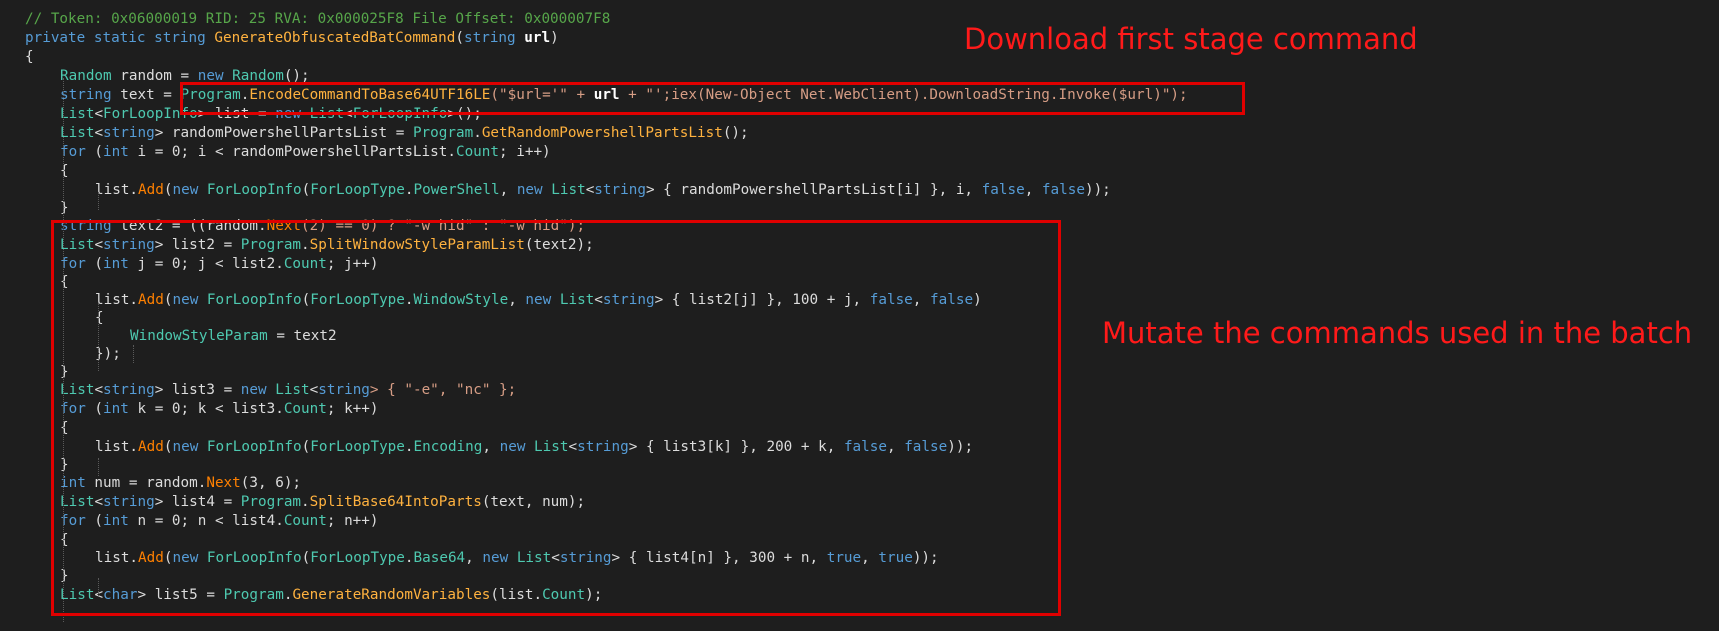 This screenshot has width=1719, height=631. What do you see at coordinates (292, 152) in the screenshot?
I see `code-token: i = 0; i < randomPowershellPartsList.` at bounding box center [292, 152].